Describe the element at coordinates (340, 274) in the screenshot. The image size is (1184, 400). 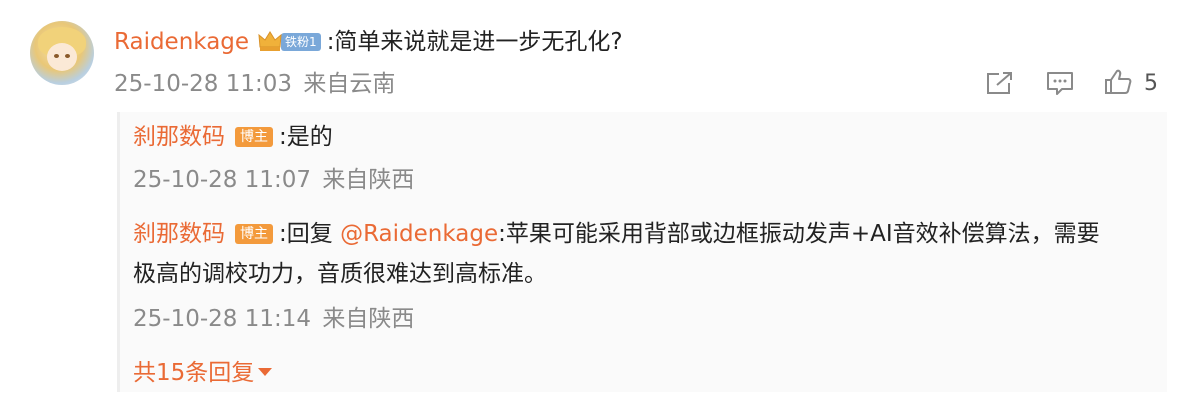
I see `reply-text-line2: 极高的调校功力，音质很难达到高标准。` at that location.